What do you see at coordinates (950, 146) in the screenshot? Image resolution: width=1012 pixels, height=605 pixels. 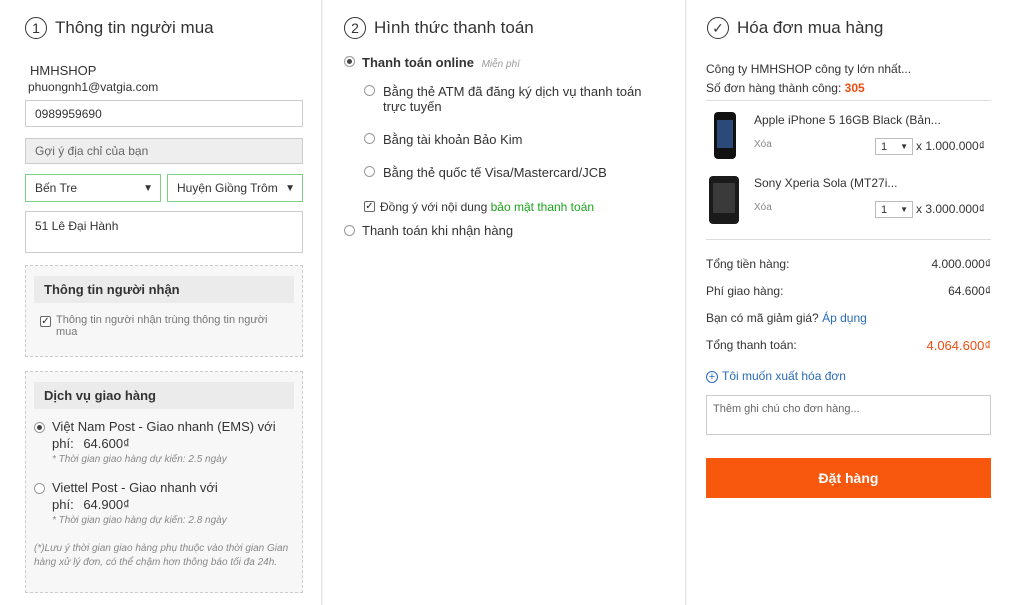 I see `cart-item-price: x 1.000.000₫` at bounding box center [950, 146].